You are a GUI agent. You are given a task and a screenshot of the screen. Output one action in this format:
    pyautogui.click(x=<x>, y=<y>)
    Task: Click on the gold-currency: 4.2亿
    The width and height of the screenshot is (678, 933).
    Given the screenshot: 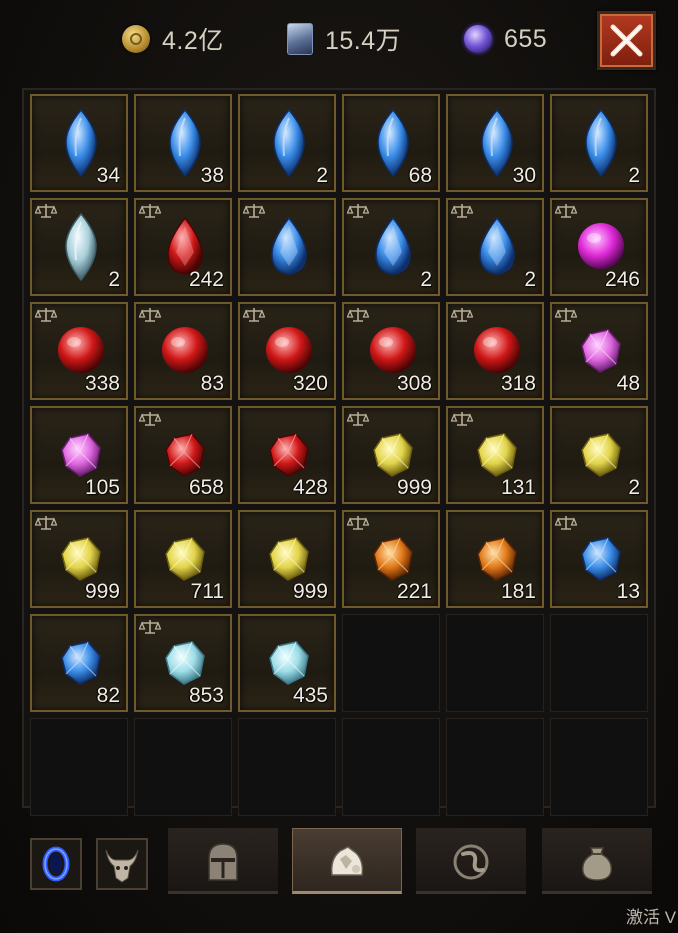 What is the action you would take?
    pyautogui.click(x=173, y=39)
    